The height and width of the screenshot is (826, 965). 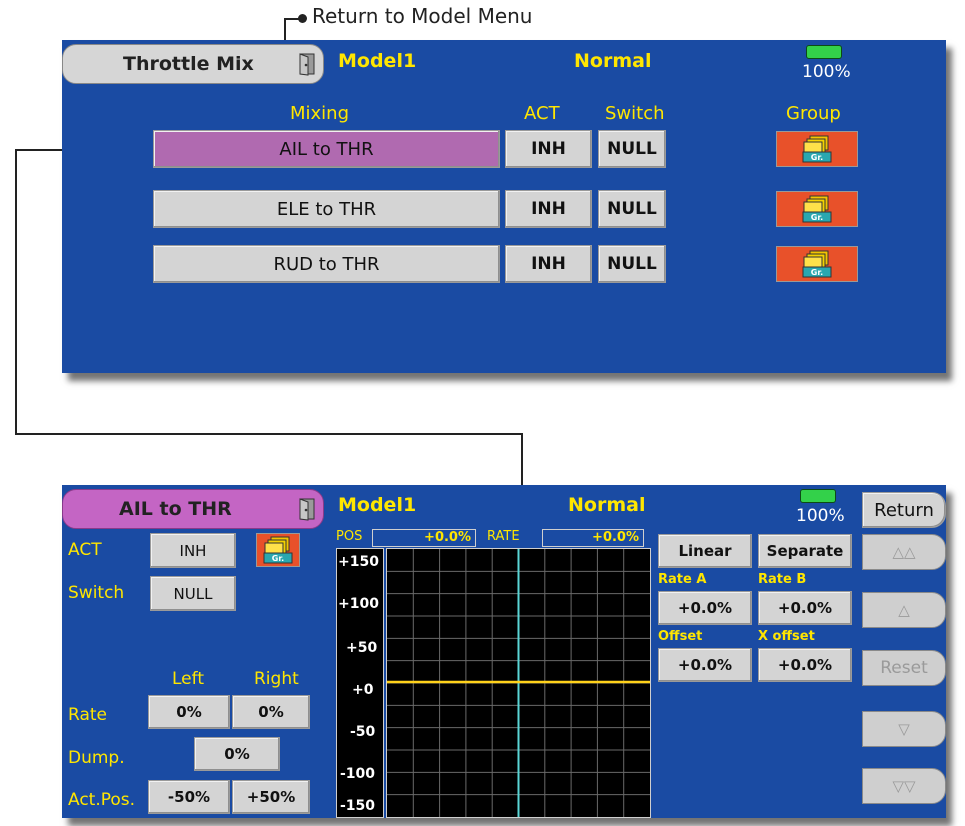 What do you see at coordinates (16, 292) in the screenshot?
I see `connector-v1` at bounding box center [16, 292].